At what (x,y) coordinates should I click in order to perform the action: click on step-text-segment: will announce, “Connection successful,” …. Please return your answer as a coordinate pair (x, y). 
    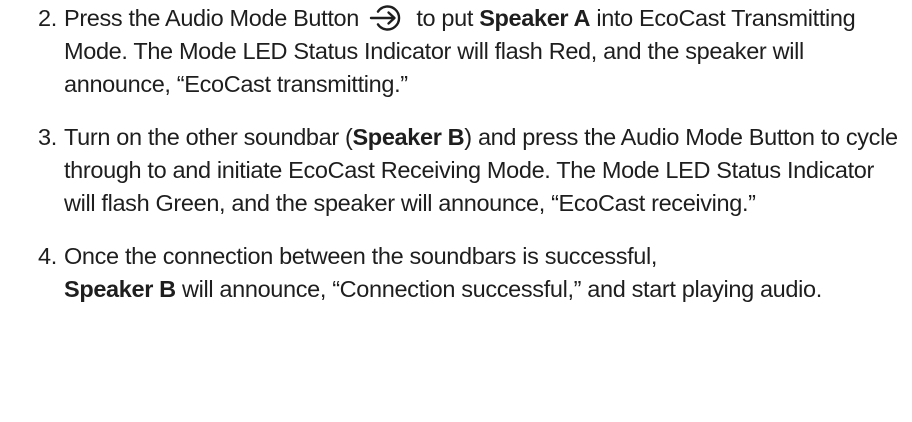
    Looking at the image, I should click on (502, 289).